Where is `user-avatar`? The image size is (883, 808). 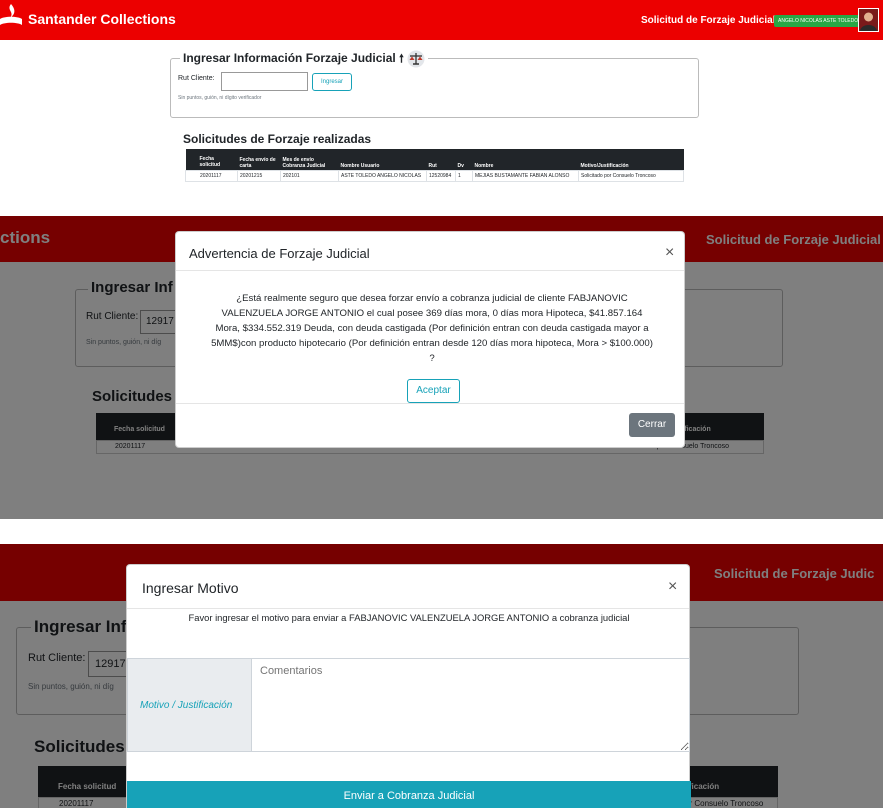 user-avatar is located at coordinates (868, 20).